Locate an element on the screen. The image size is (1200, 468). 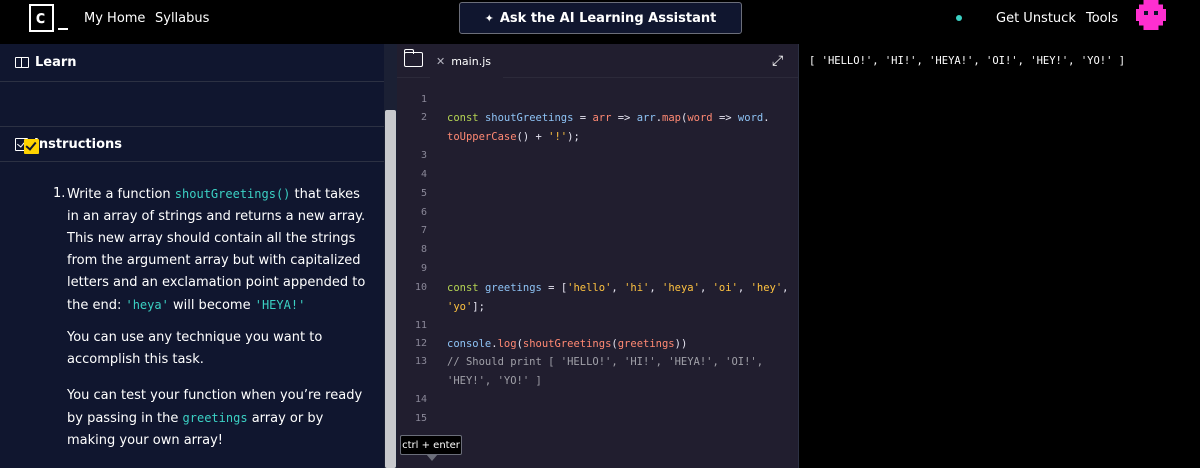
line-number: 15 is located at coordinates (420, 418).